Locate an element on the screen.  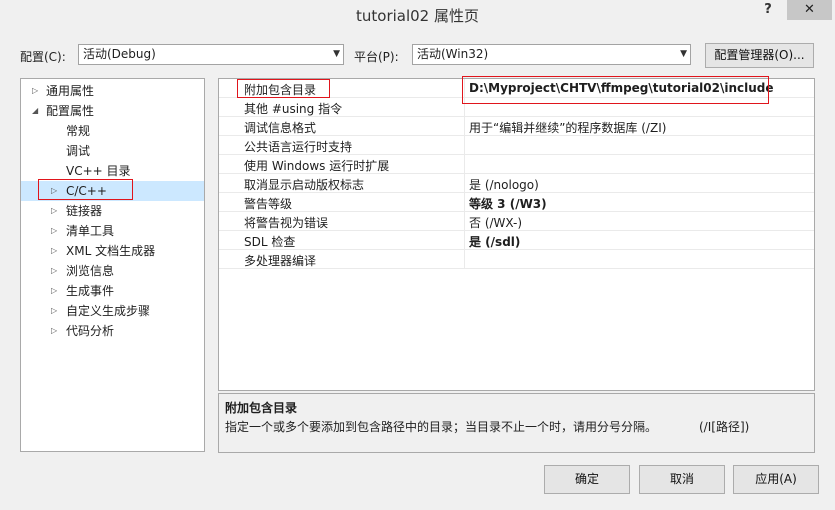
tree-item-label: XML 文档生成器 is located at coordinates (111, 251).